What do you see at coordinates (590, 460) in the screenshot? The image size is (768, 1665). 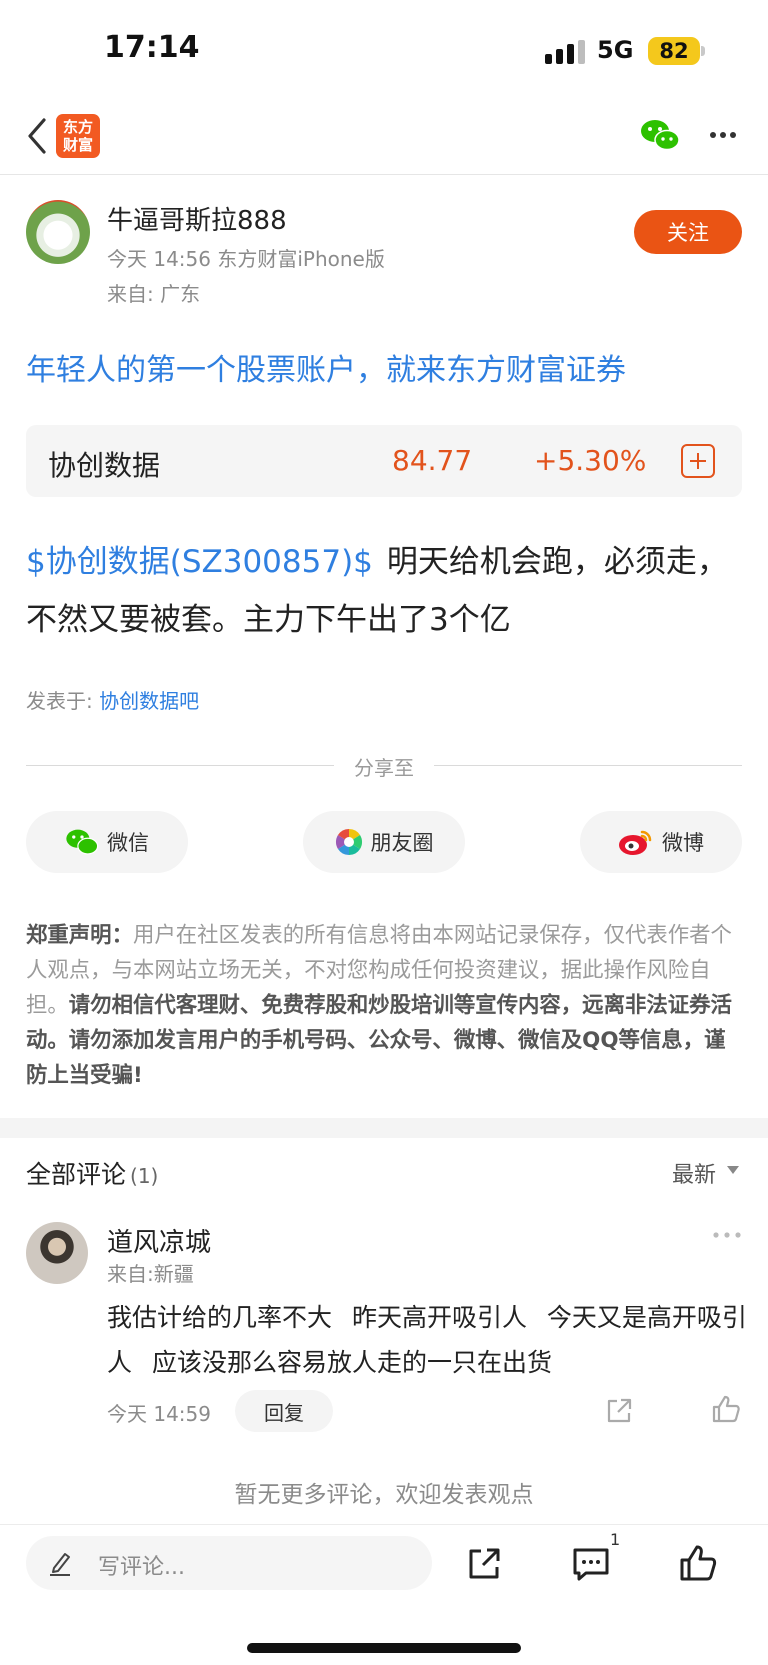 I see `stock-change: +5.30%` at bounding box center [590, 460].